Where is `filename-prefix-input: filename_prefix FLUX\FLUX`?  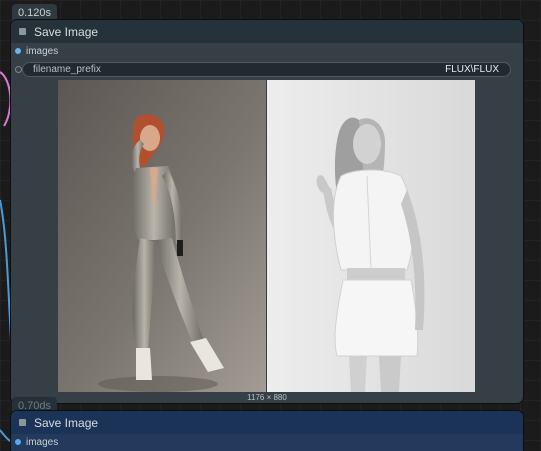 filename-prefix-input: filename_prefix FLUX\FLUX is located at coordinates (266, 69).